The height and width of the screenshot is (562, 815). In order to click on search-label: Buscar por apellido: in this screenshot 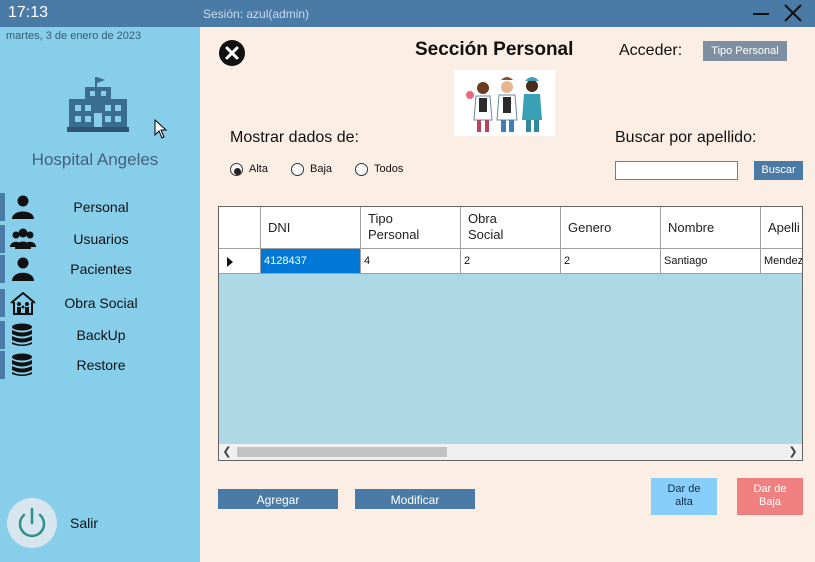, I will do `click(686, 137)`.